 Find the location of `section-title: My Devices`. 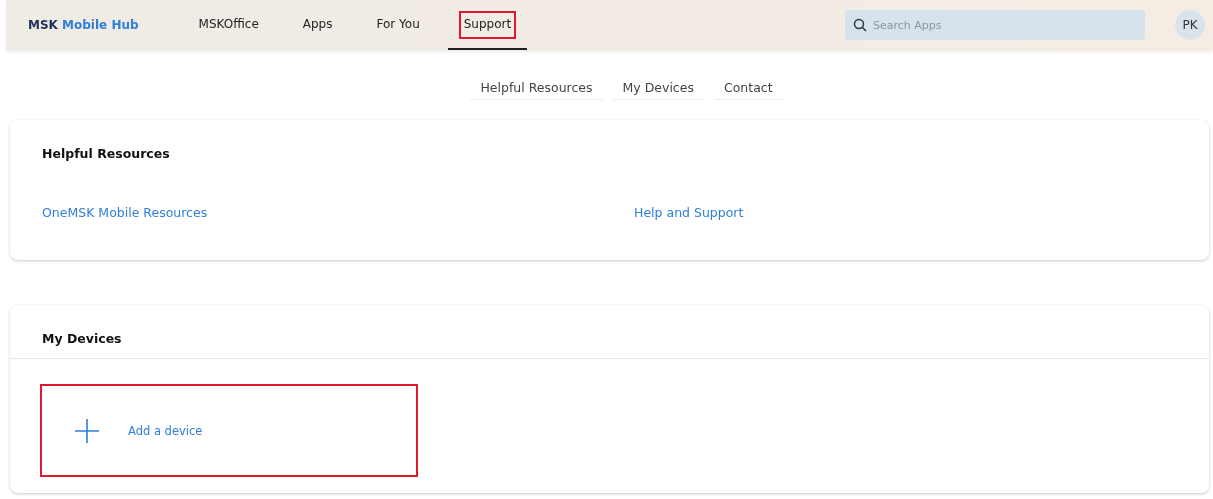

section-title: My Devices is located at coordinates (82, 338).